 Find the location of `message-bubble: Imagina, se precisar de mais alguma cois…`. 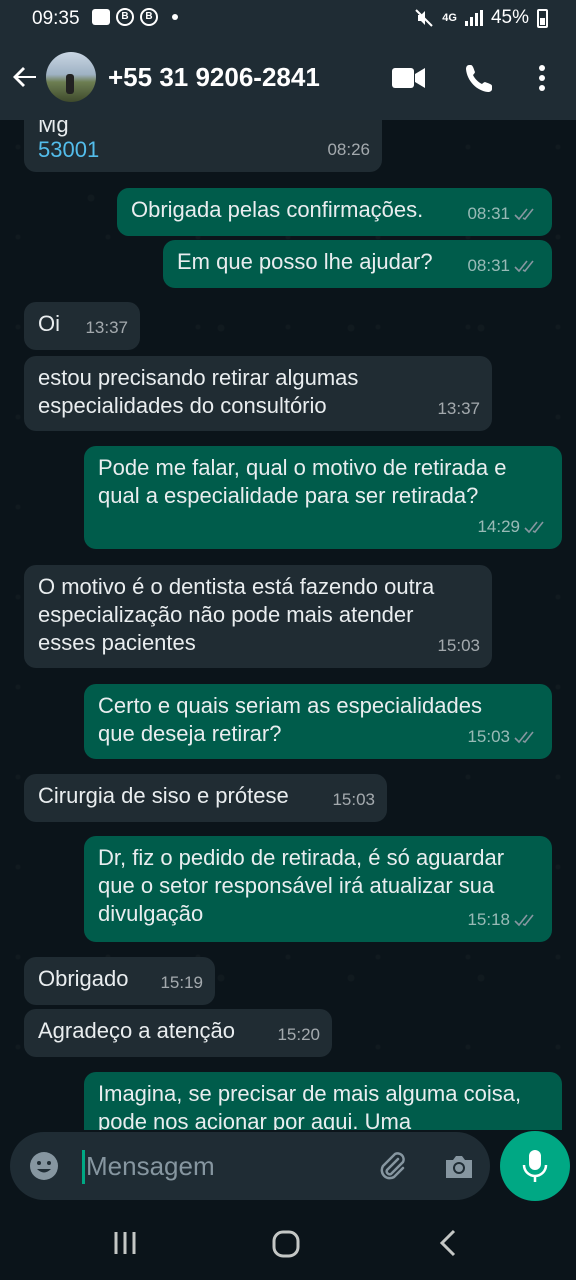

message-bubble: Imagina, se precisar de mais alguma cois… is located at coordinates (323, 1101).